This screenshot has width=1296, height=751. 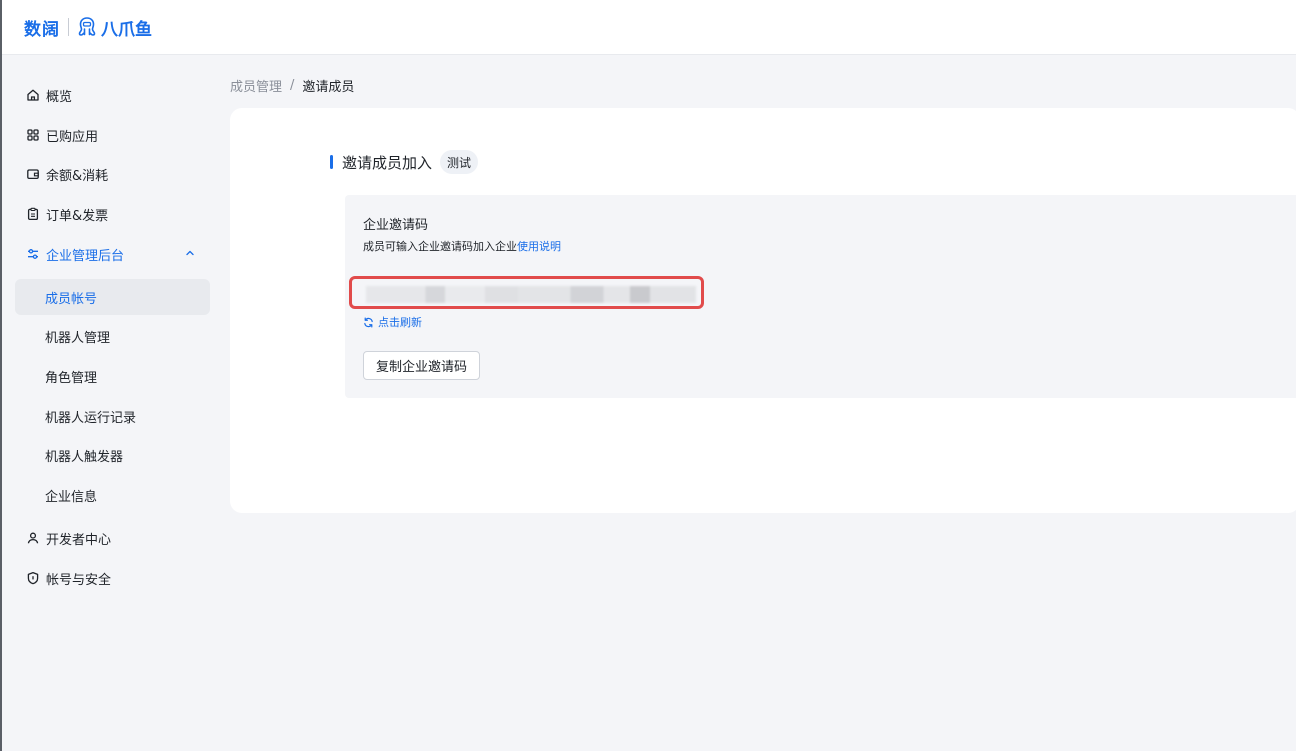 I want to click on sidebar-subitem-robot-run-records: 机器人运行记录, so click(x=112, y=416).